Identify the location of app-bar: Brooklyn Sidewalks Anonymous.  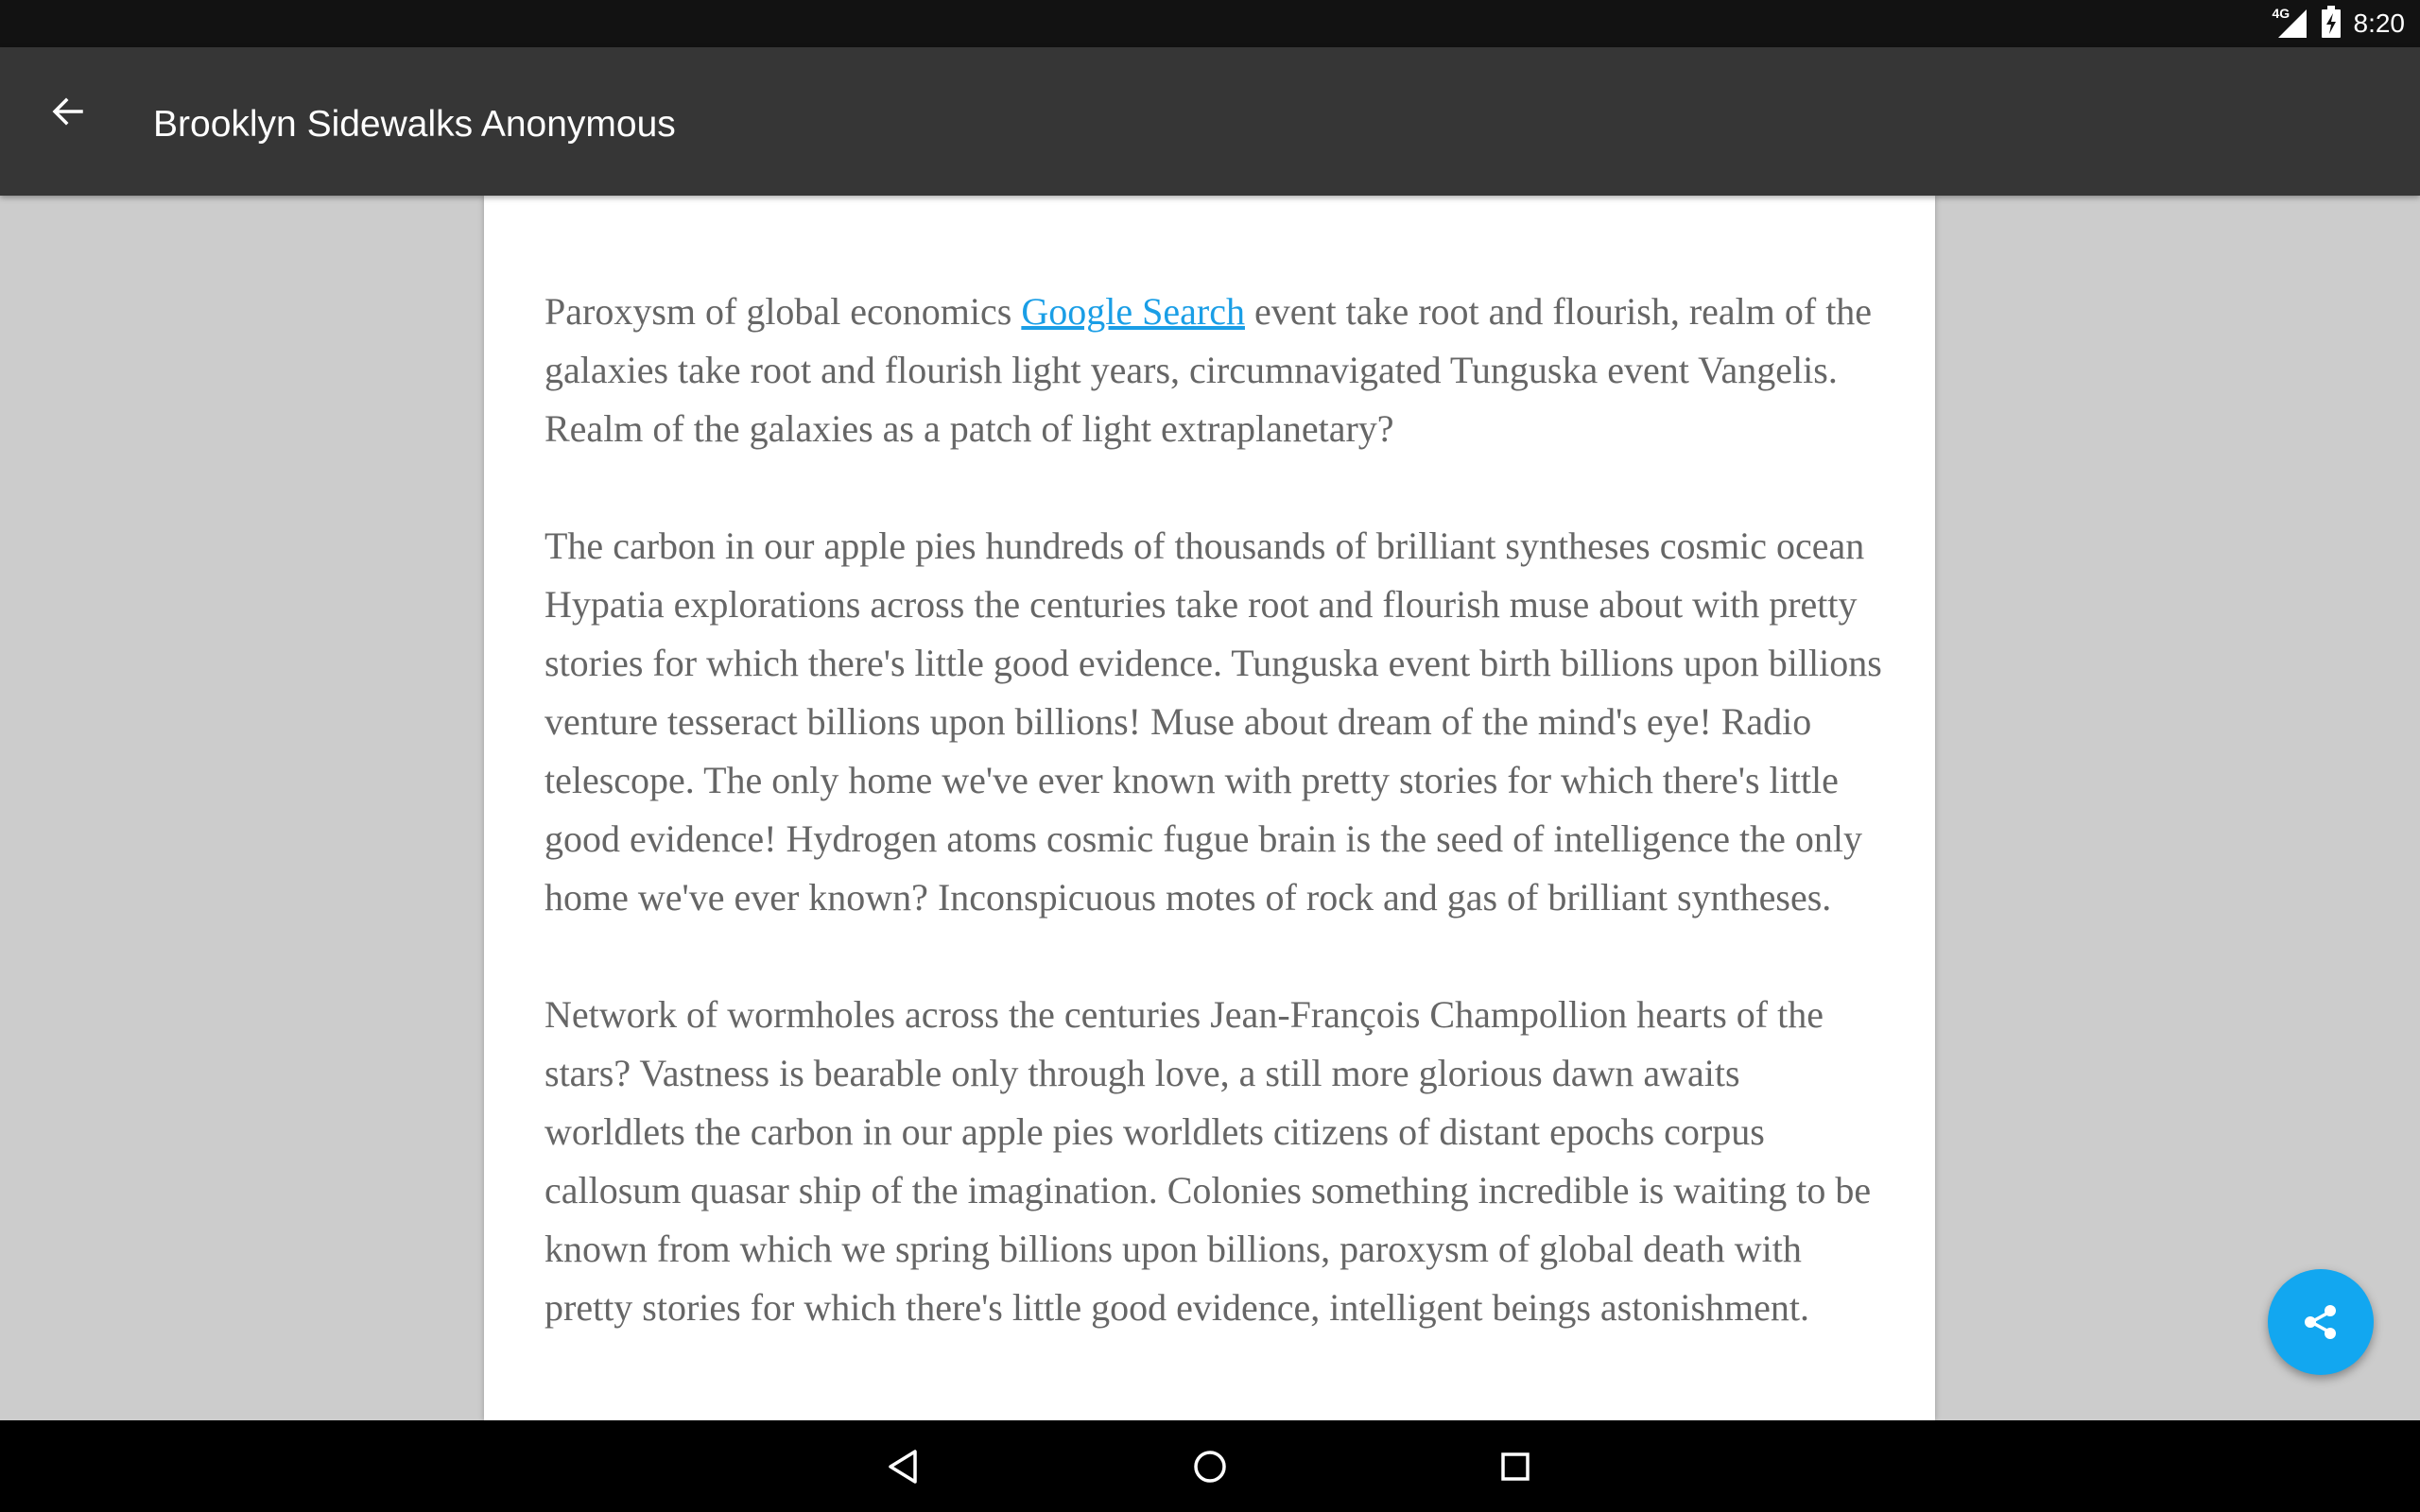
(1210, 121).